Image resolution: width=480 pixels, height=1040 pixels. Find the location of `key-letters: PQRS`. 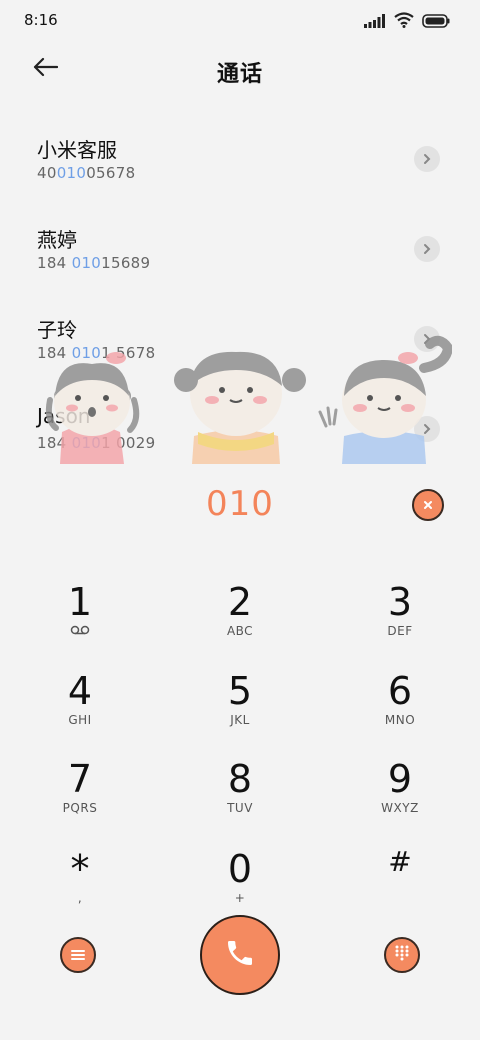

key-letters: PQRS is located at coordinates (80, 808).